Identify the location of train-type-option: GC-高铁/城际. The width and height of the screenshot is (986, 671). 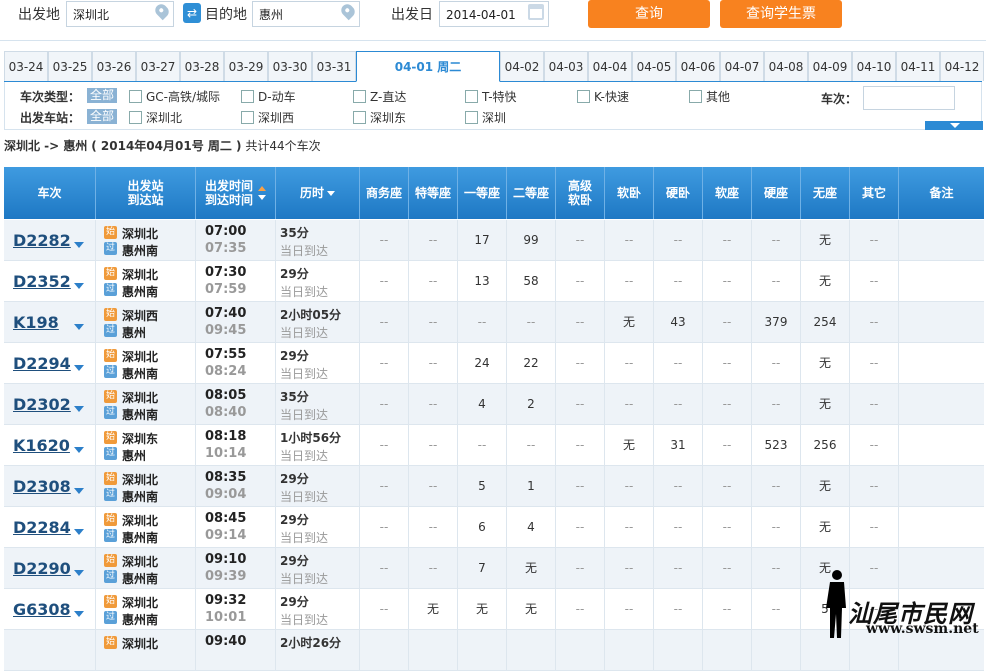
(183, 96).